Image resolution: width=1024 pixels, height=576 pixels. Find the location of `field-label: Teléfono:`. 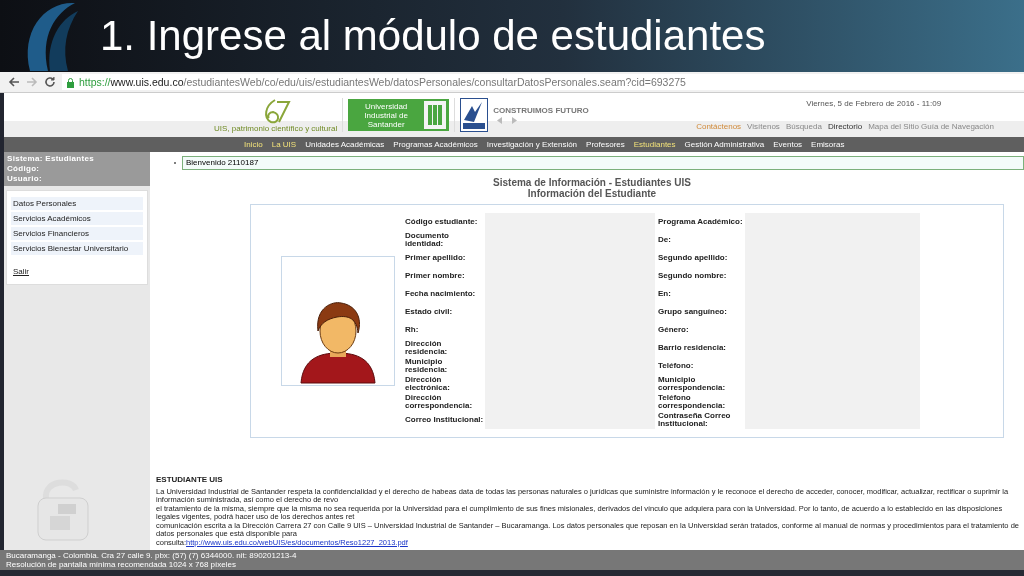

field-label: Teléfono: is located at coordinates (676, 365).